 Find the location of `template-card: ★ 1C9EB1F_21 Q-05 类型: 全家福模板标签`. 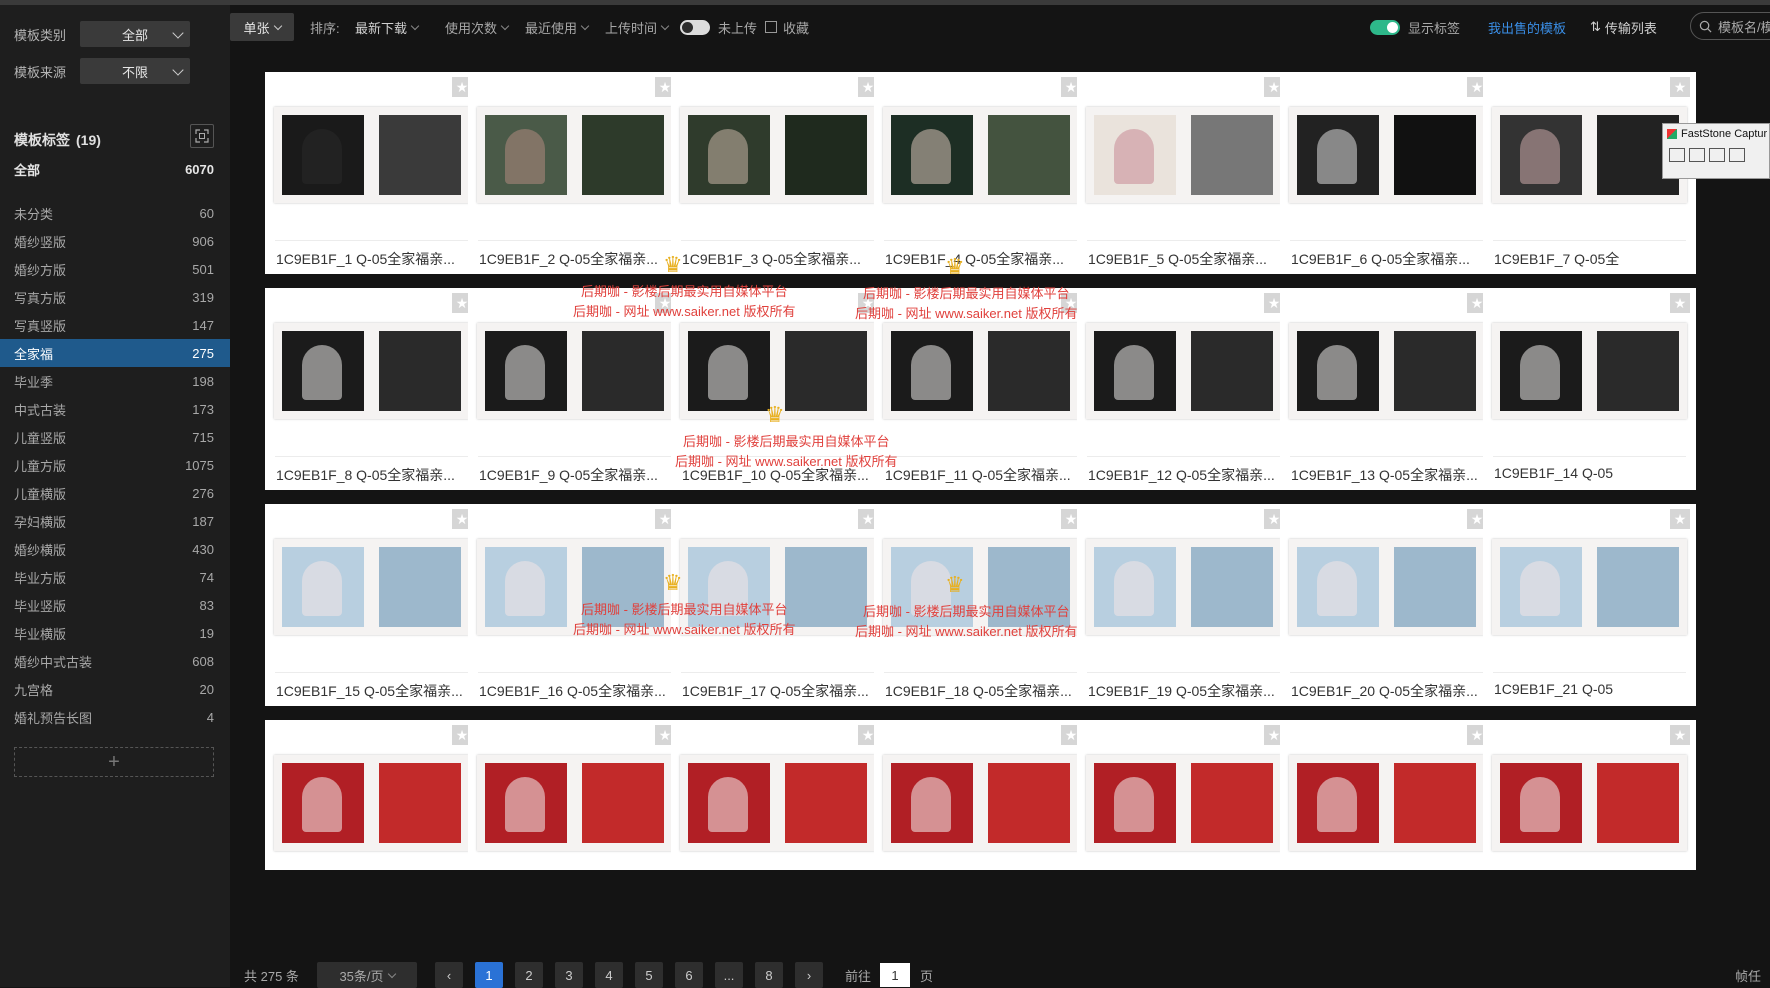

template-card: ★ 1C9EB1F_21 Q-05 类型: 全家福模板标签 is located at coordinates (1589, 605).